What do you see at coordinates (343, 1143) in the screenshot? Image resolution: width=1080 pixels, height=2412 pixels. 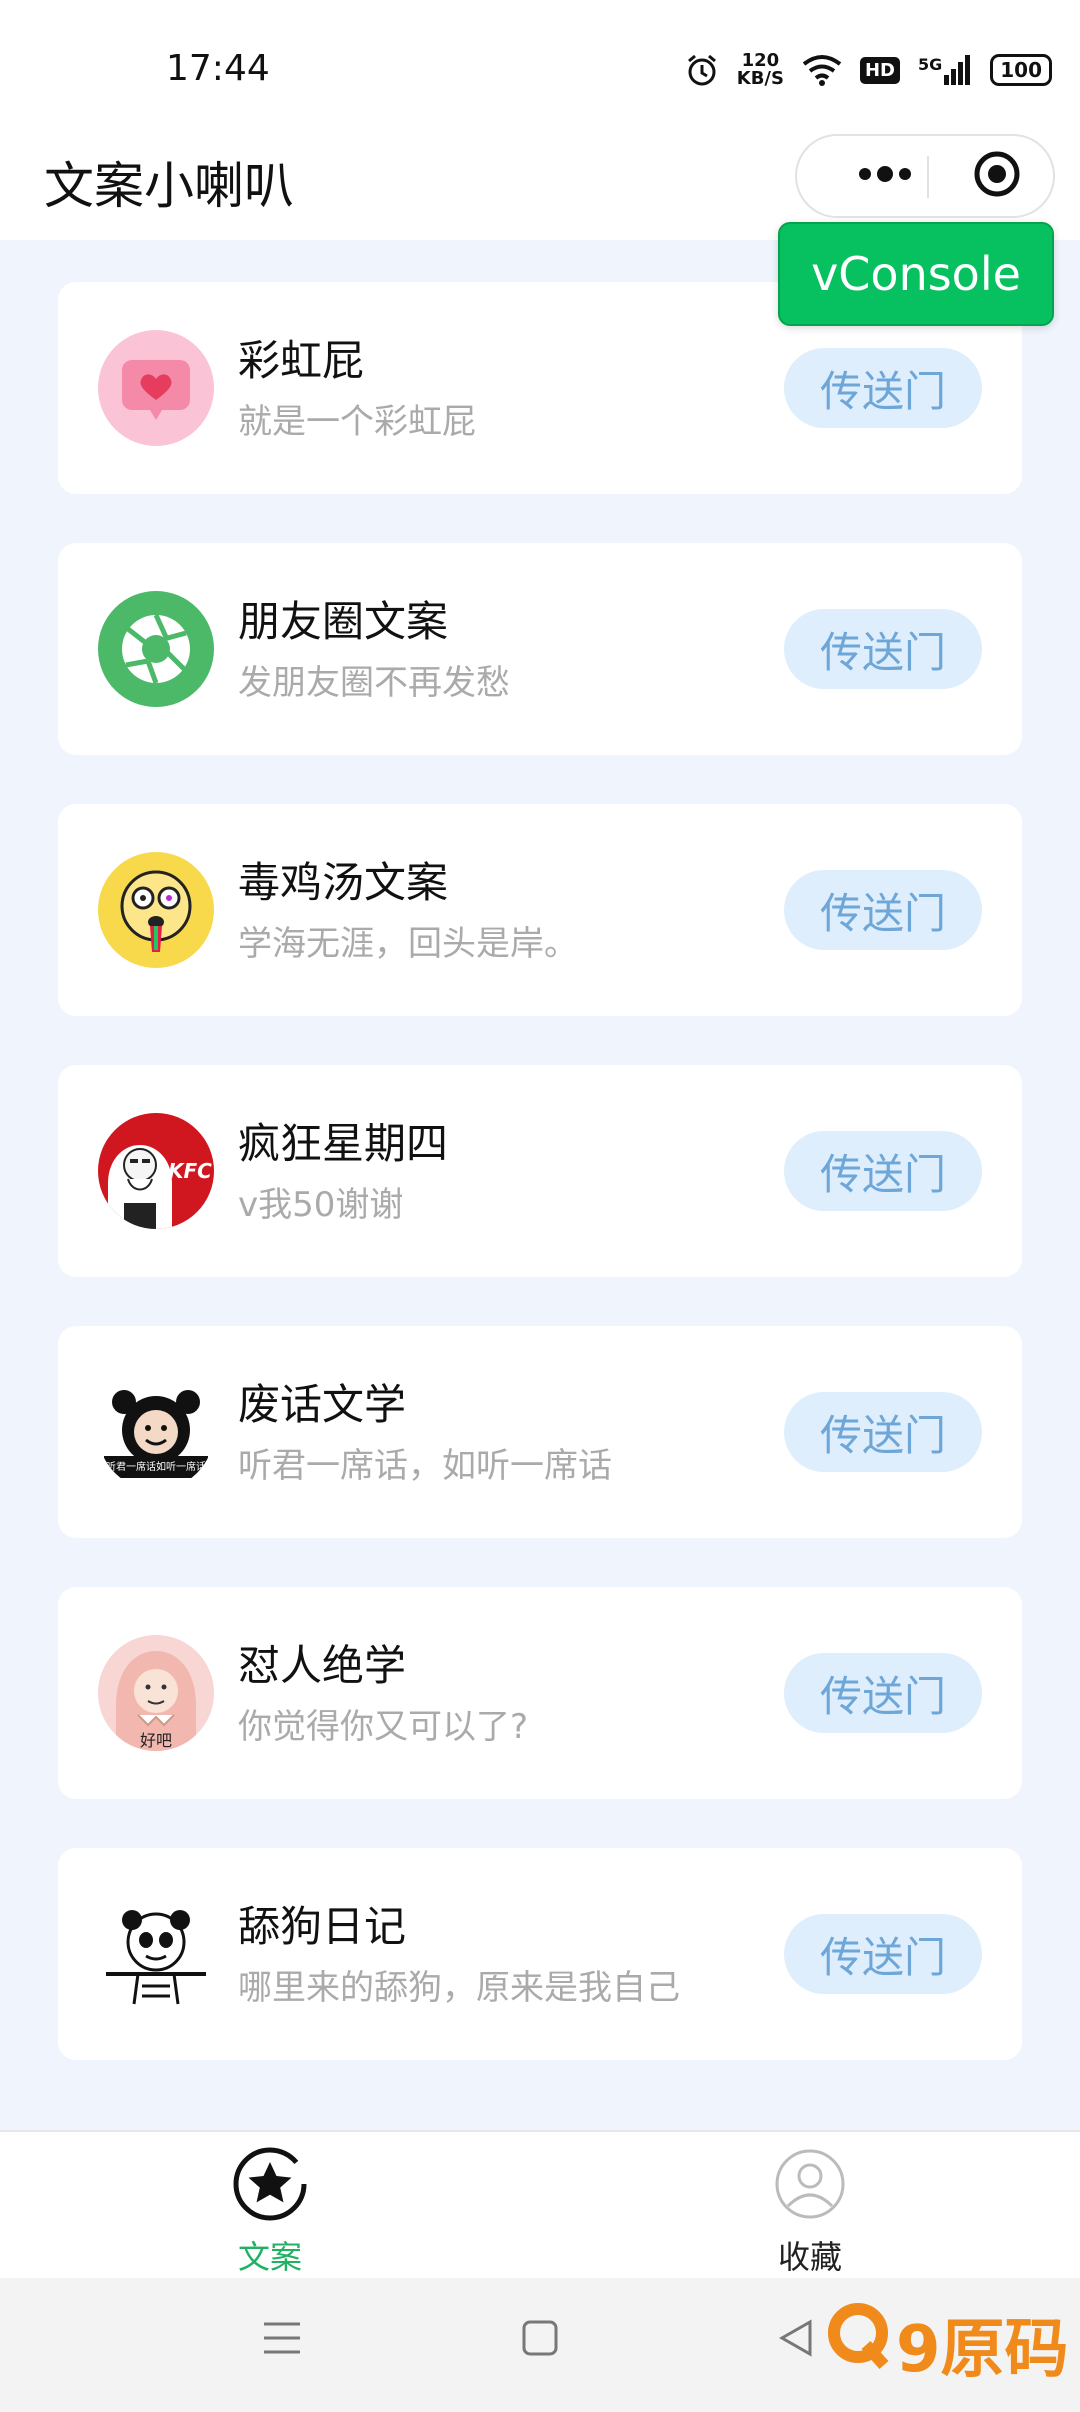 I see `item-title: 疯狂星期四` at bounding box center [343, 1143].